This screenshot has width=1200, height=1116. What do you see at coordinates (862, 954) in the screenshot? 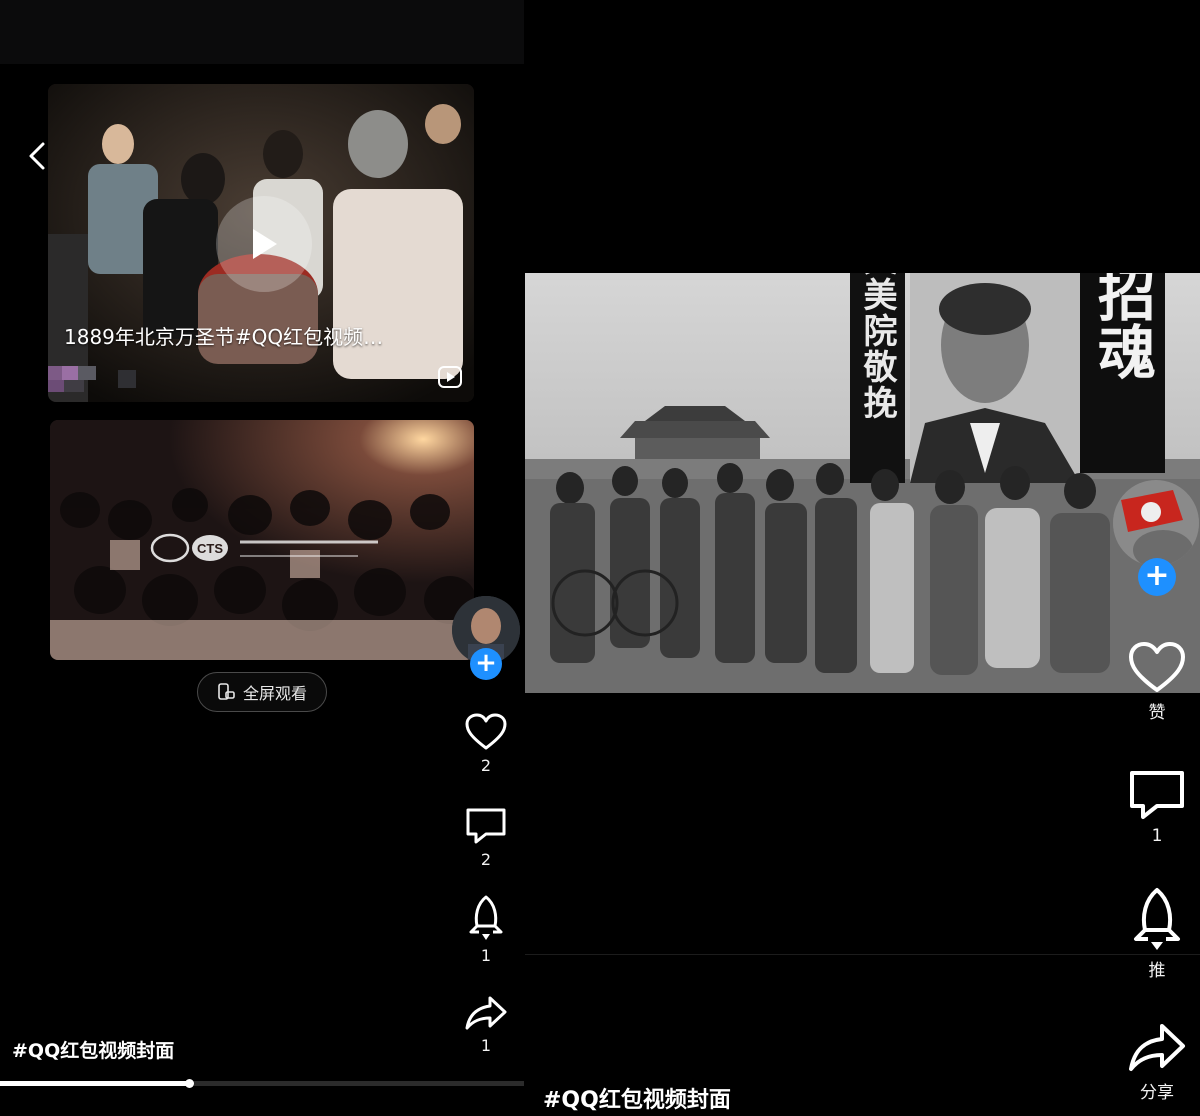
I see `divider` at bounding box center [862, 954].